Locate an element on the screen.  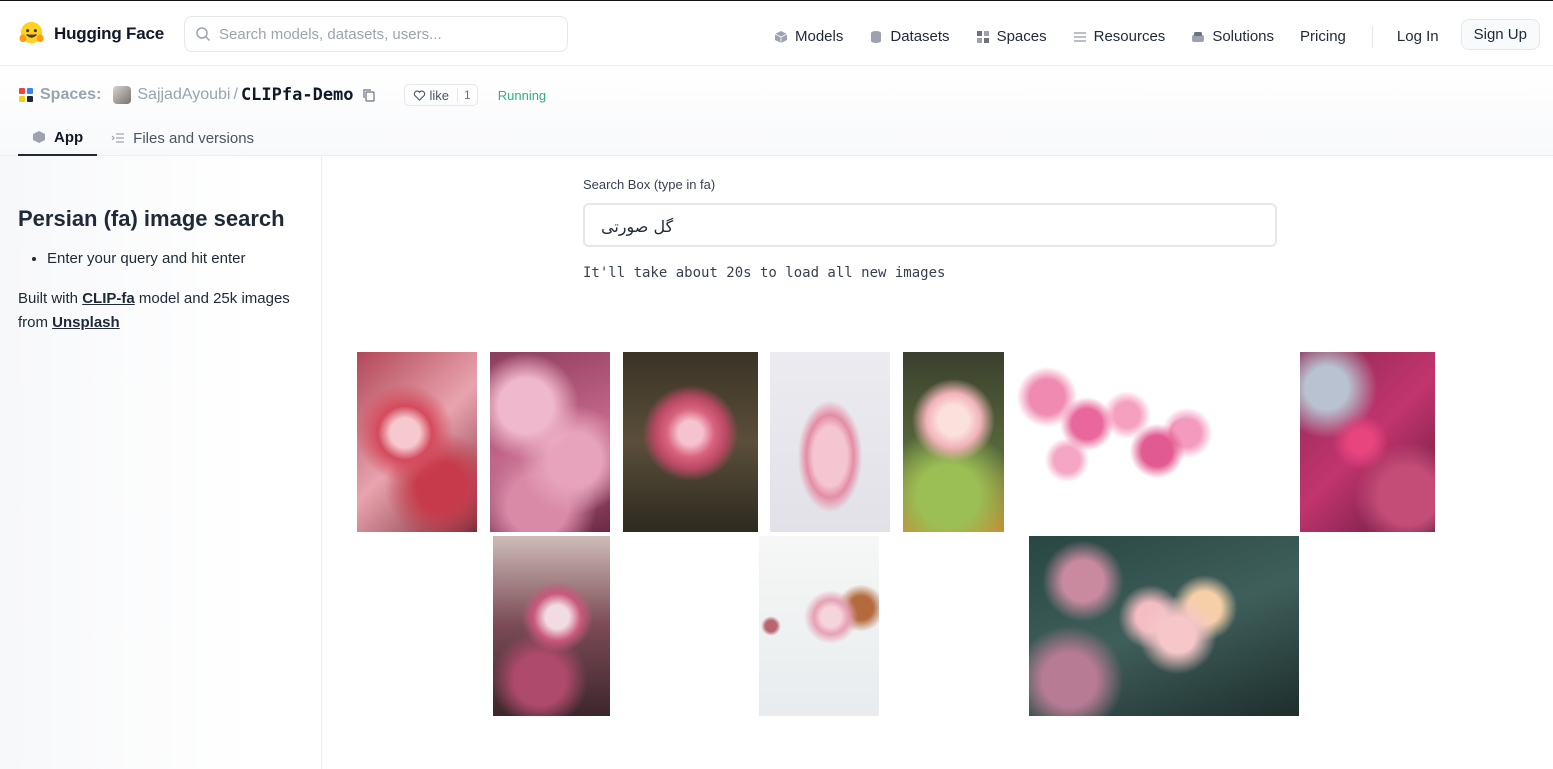
search-box-label: Search Box (type in fa) is located at coordinates (649, 184).